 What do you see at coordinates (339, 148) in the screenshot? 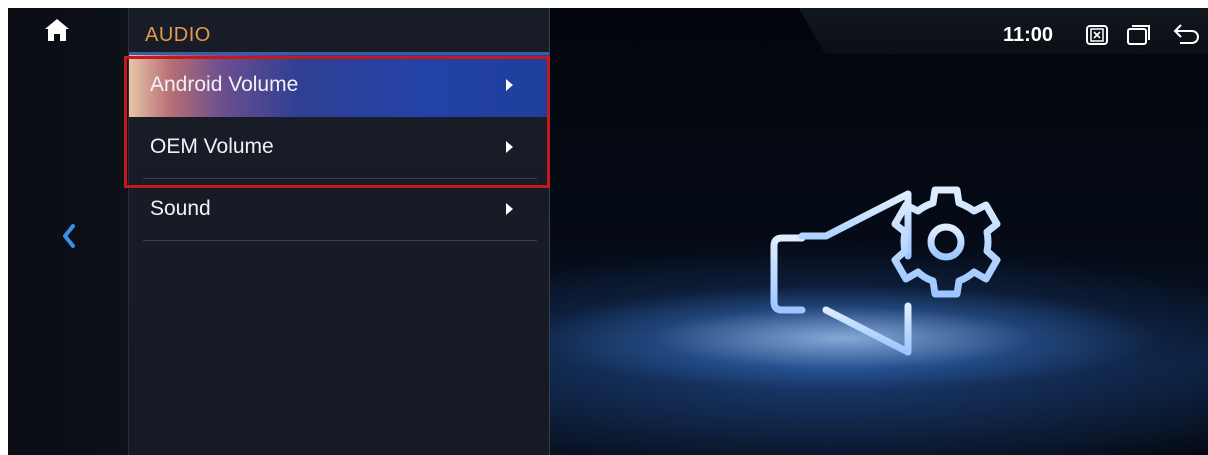
I see `menu-item-oem-volume: OEM Volume` at bounding box center [339, 148].